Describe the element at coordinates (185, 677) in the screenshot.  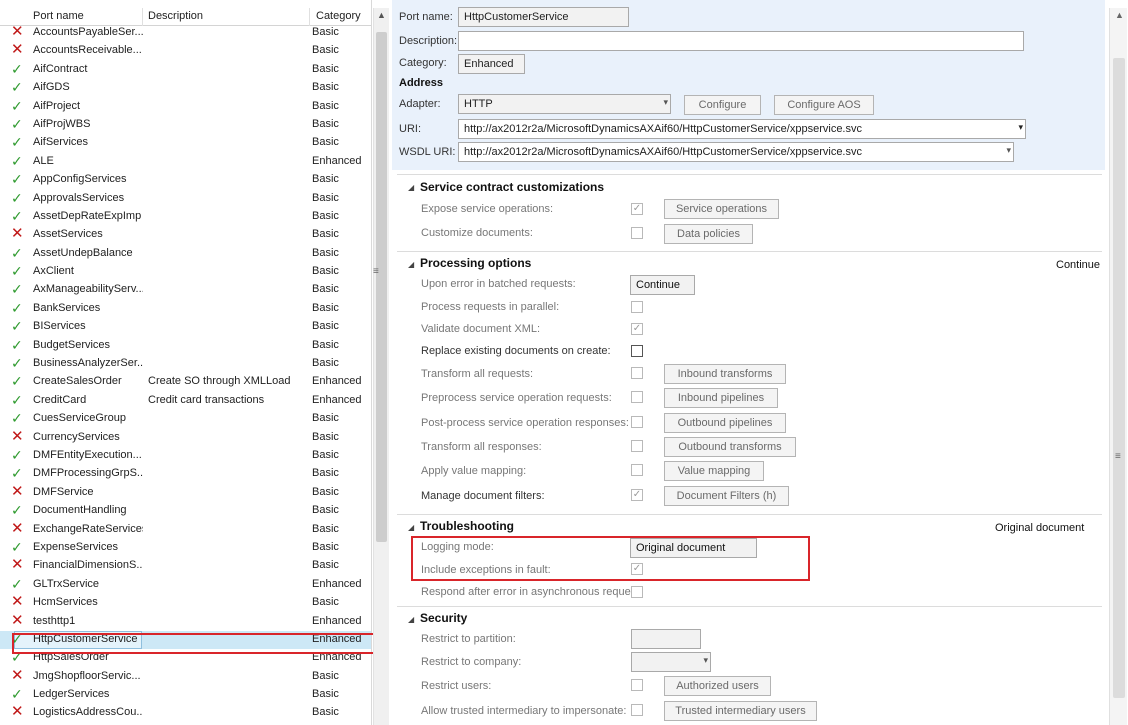
I see `table-row: ✕ JmgShopfloorServic... Basic` at that location.